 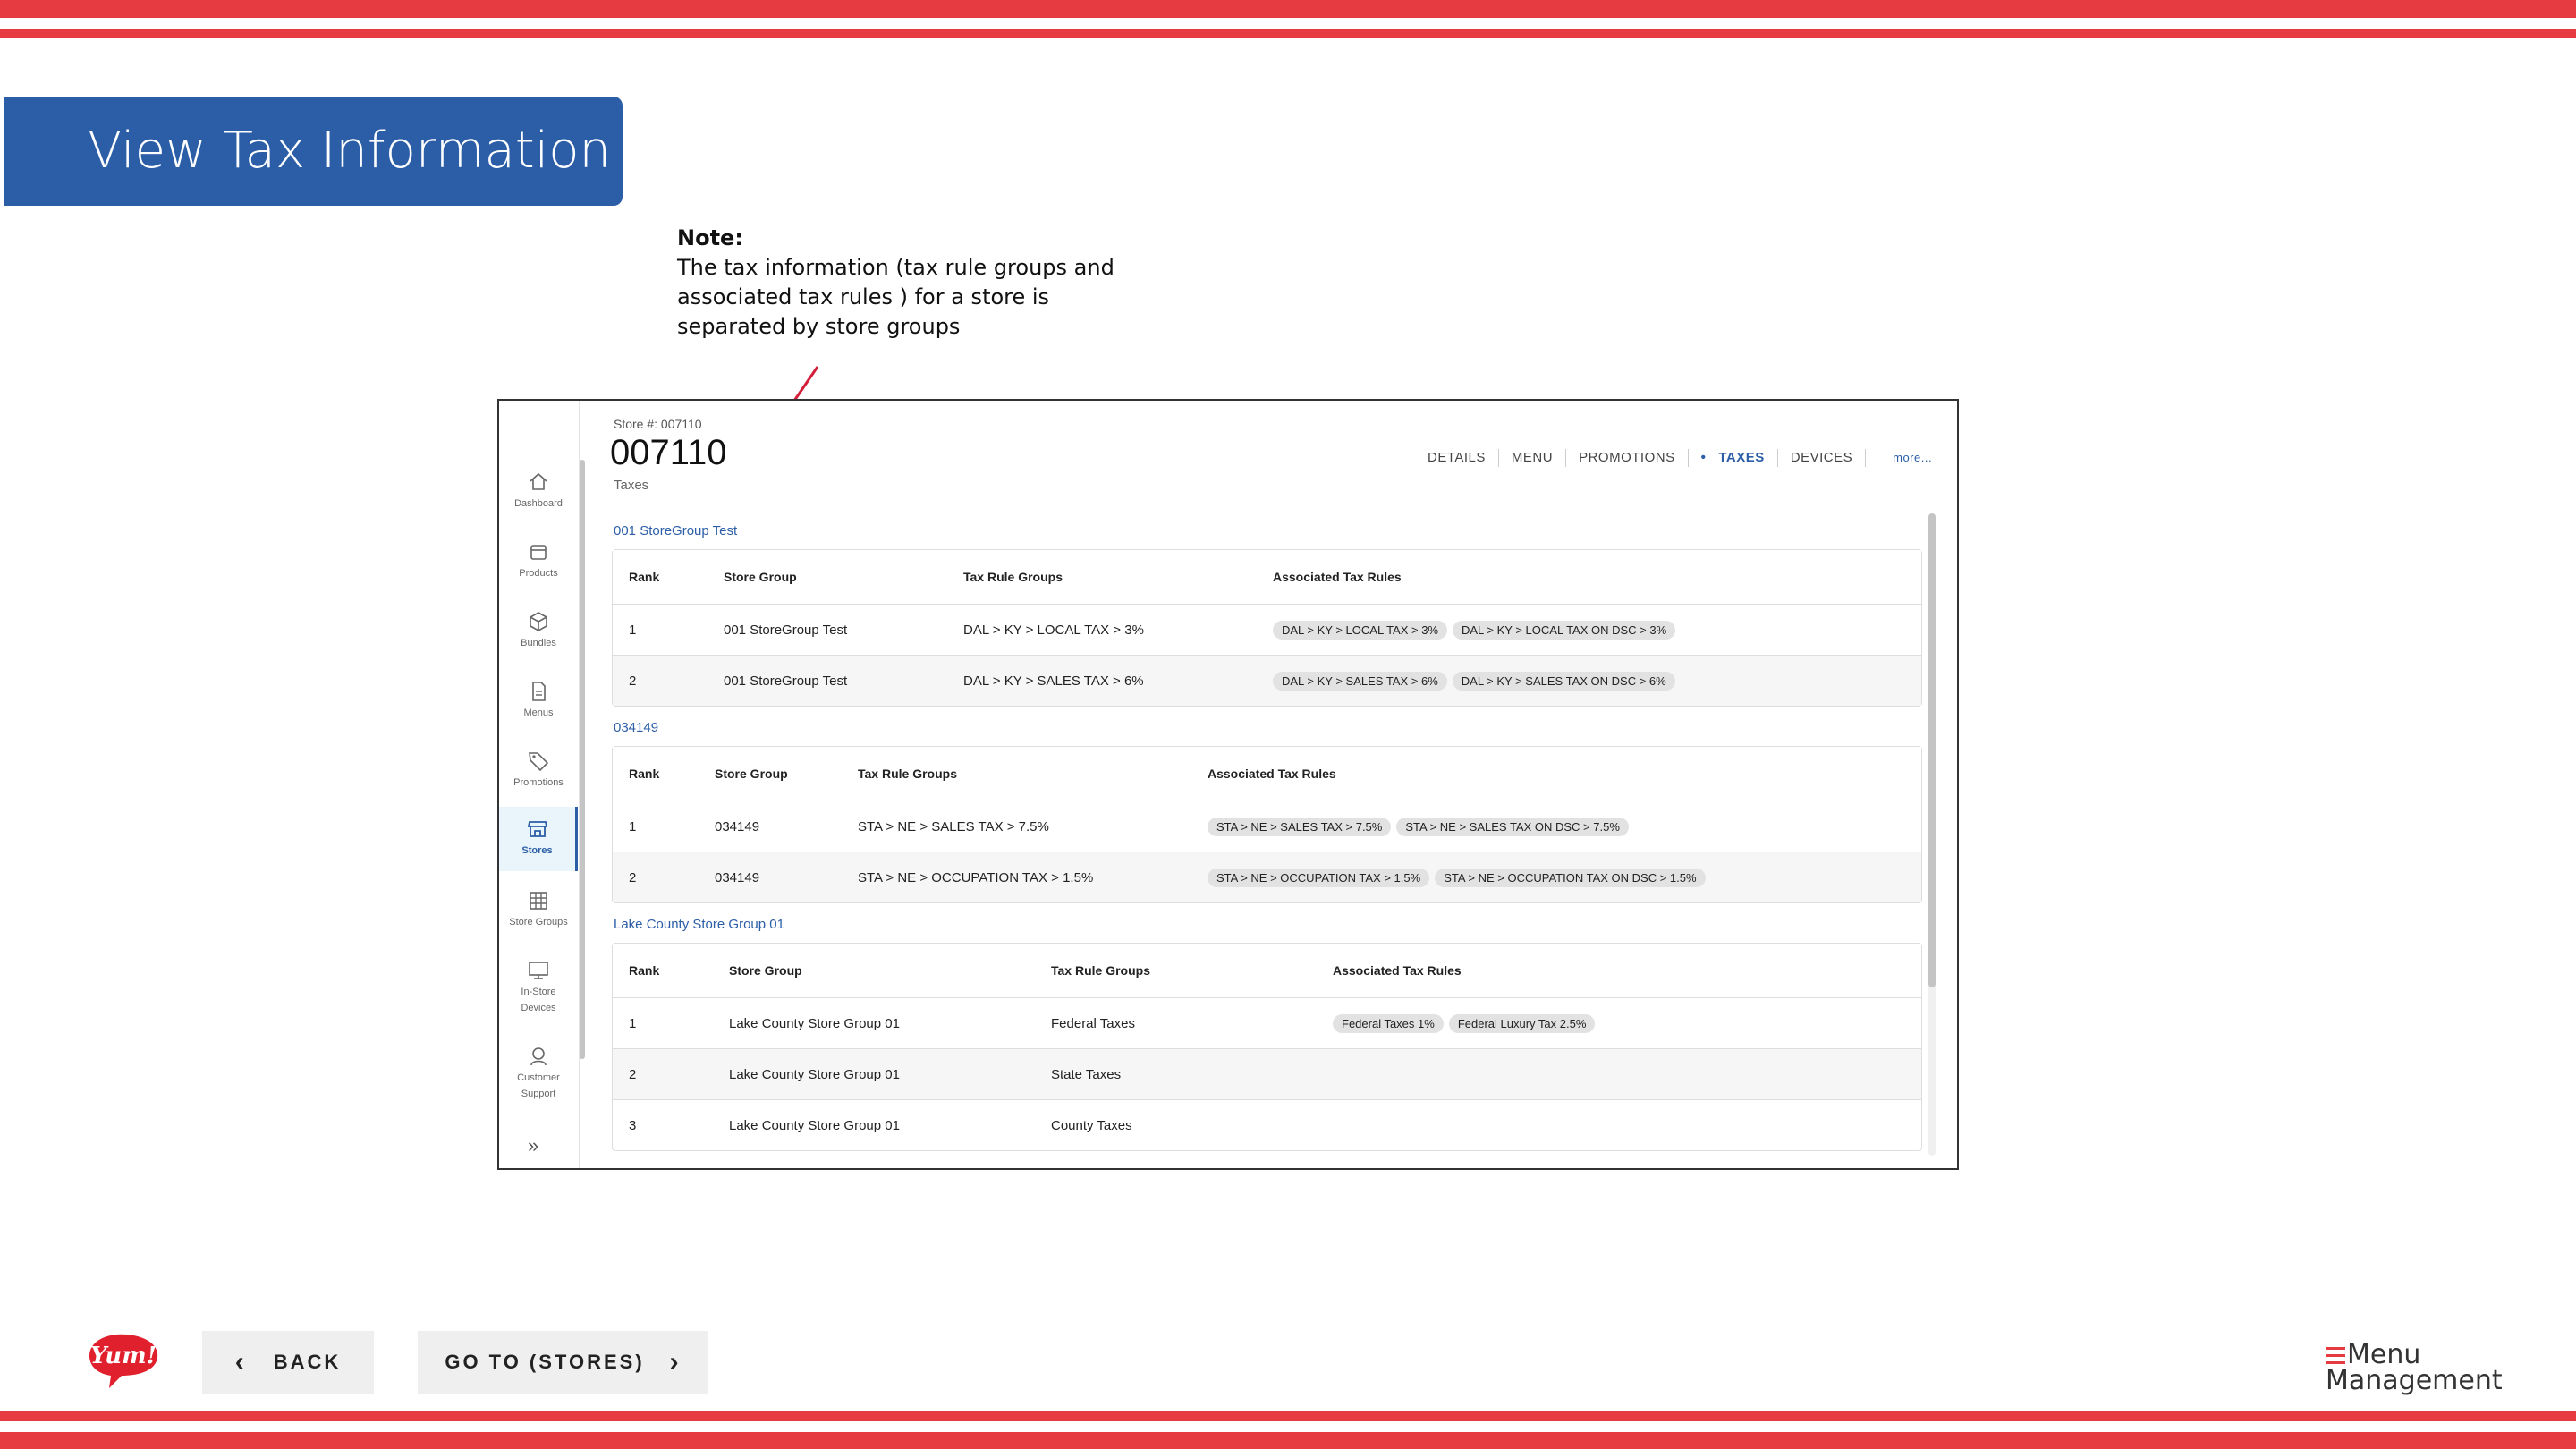 What do you see at coordinates (1533, 458) in the screenshot?
I see `tab-menu: MENU` at bounding box center [1533, 458].